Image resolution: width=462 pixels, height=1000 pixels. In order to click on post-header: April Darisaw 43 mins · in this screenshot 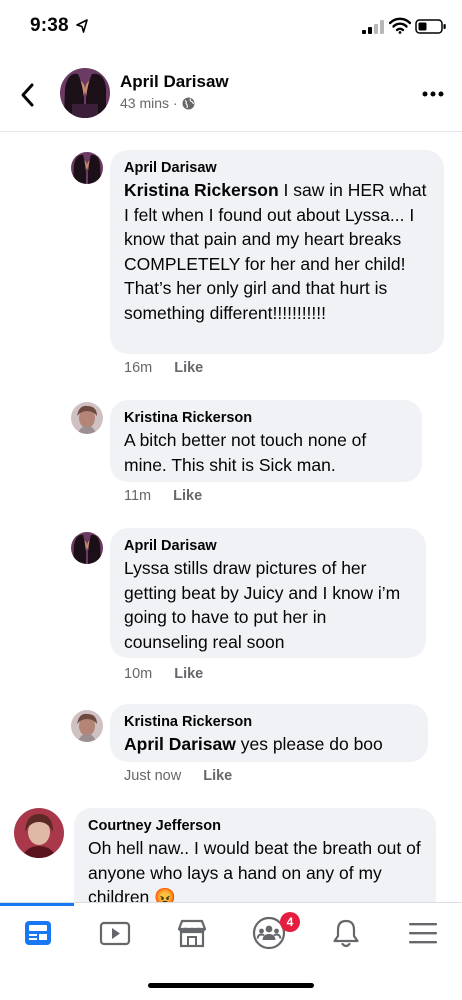, I will do `click(231, 96)`.